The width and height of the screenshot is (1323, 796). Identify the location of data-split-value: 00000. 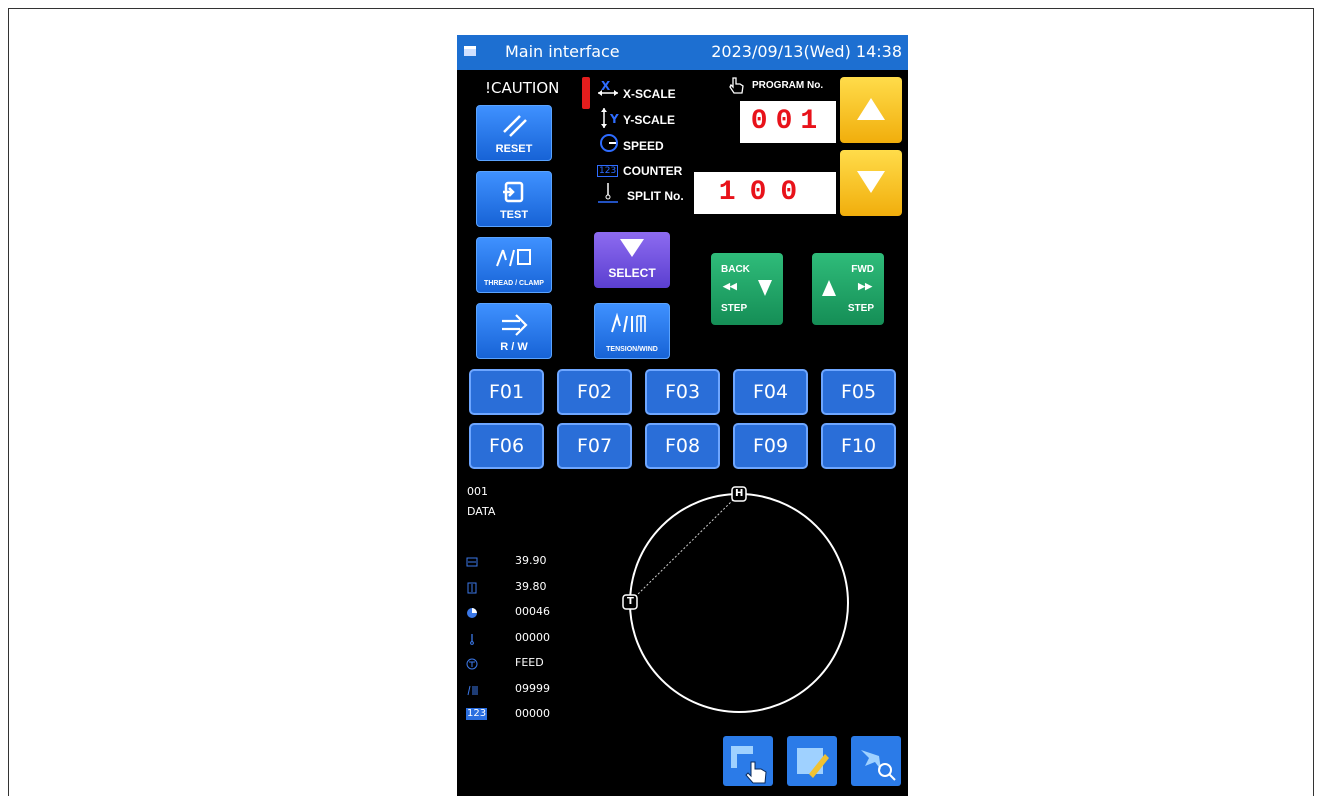
(532, 637).